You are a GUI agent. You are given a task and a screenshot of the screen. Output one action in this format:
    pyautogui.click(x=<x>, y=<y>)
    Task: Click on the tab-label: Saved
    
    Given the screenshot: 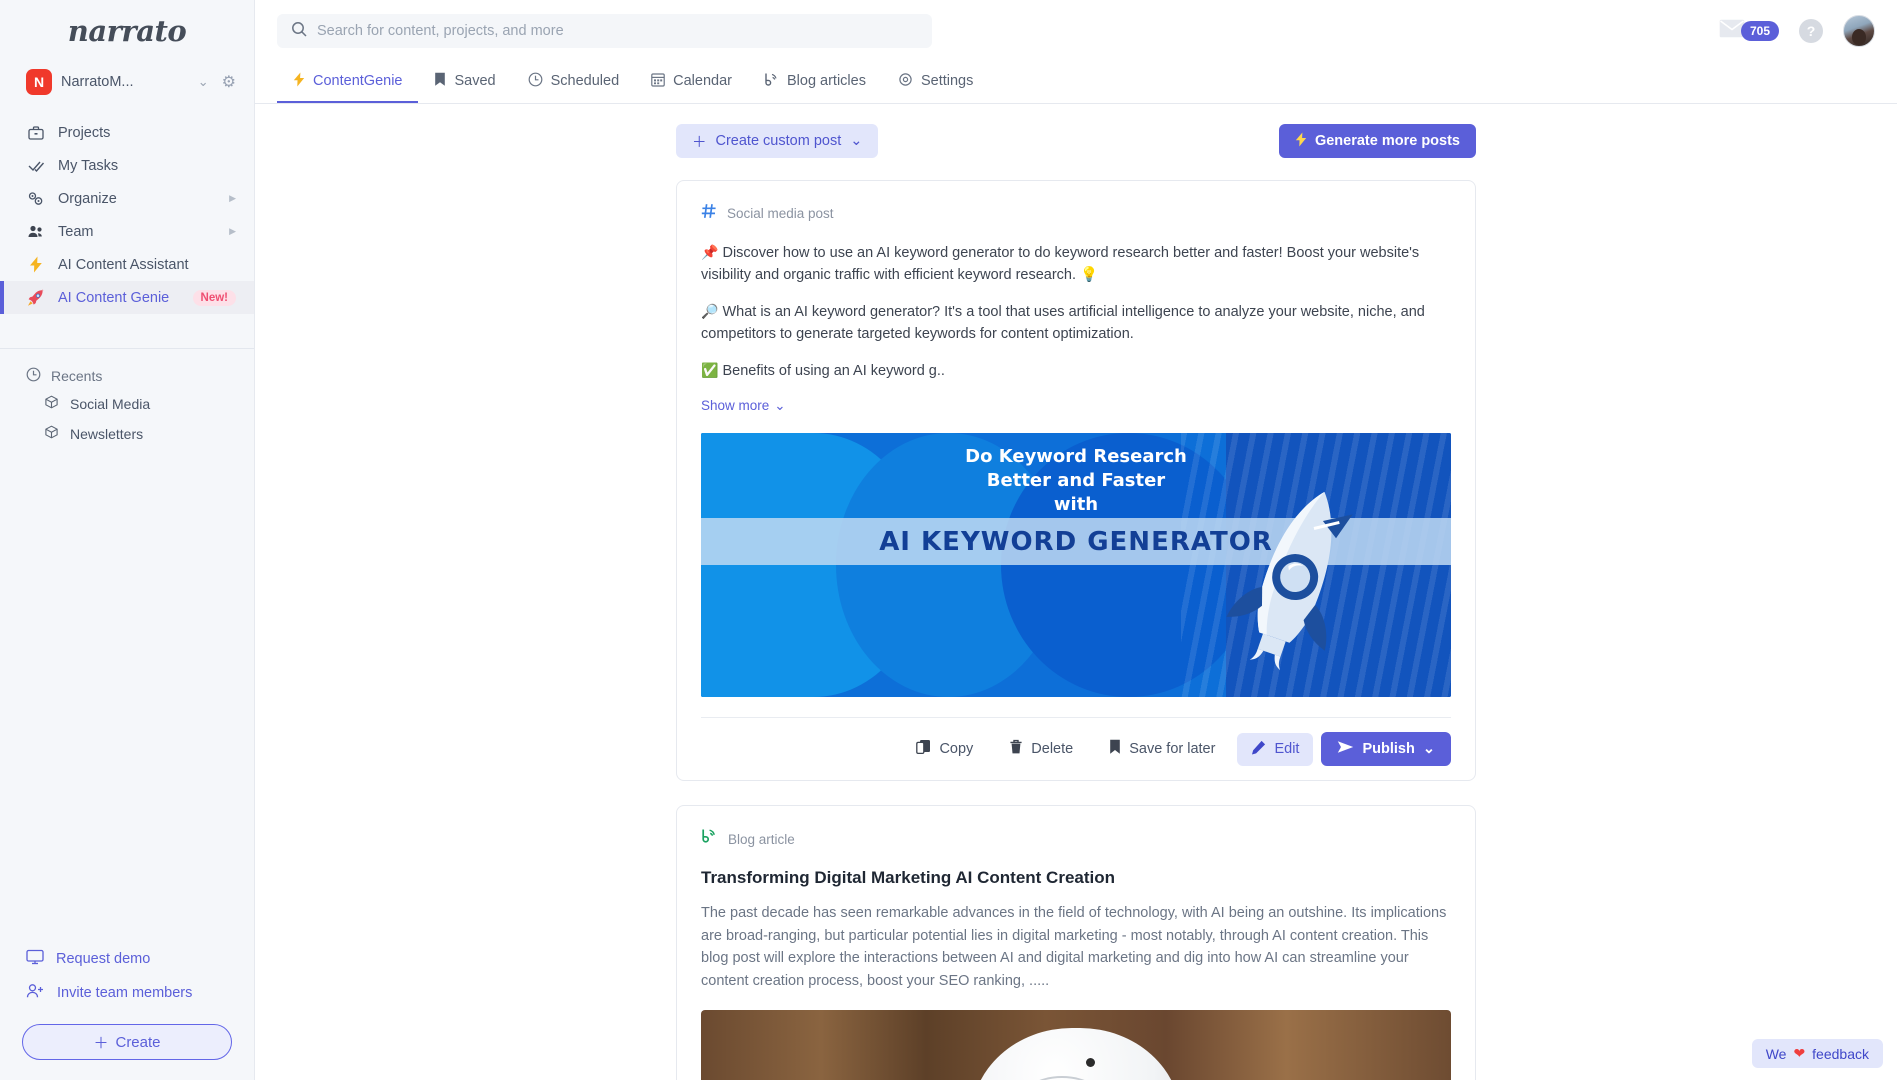 What is the action you would take?
    pyautogui.click(x=475, y=81)
    